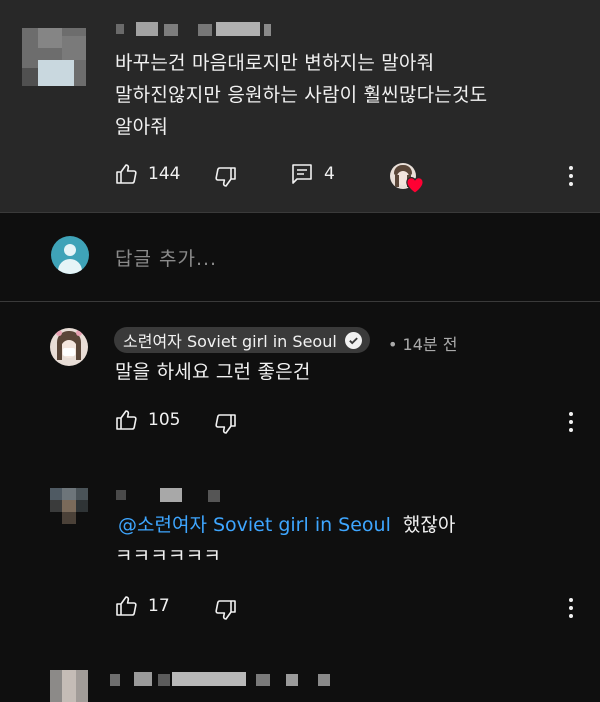 The image size is (600, 702). What do you see at coordinates (159, 606) in the screenshot?
I see `like-count: 17` at bounding box center [159, 606].